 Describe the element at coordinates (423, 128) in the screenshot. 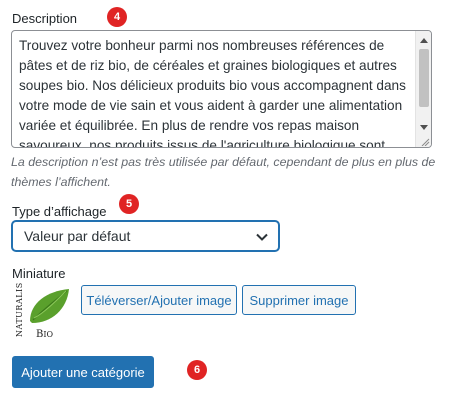

I see `scroll-down-arrow-icon` at that location.